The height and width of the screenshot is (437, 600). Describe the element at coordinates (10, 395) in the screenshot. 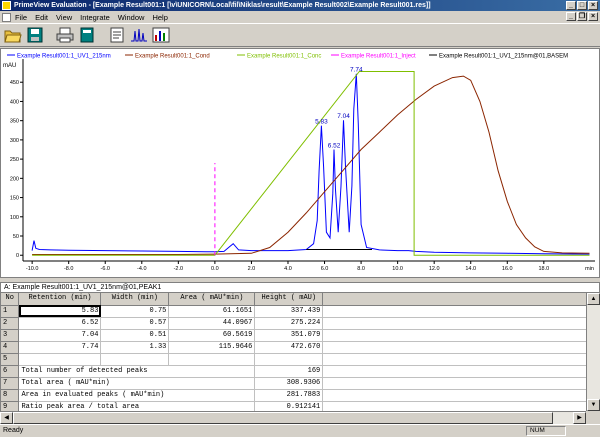

I see `row-number: 8` at that location.